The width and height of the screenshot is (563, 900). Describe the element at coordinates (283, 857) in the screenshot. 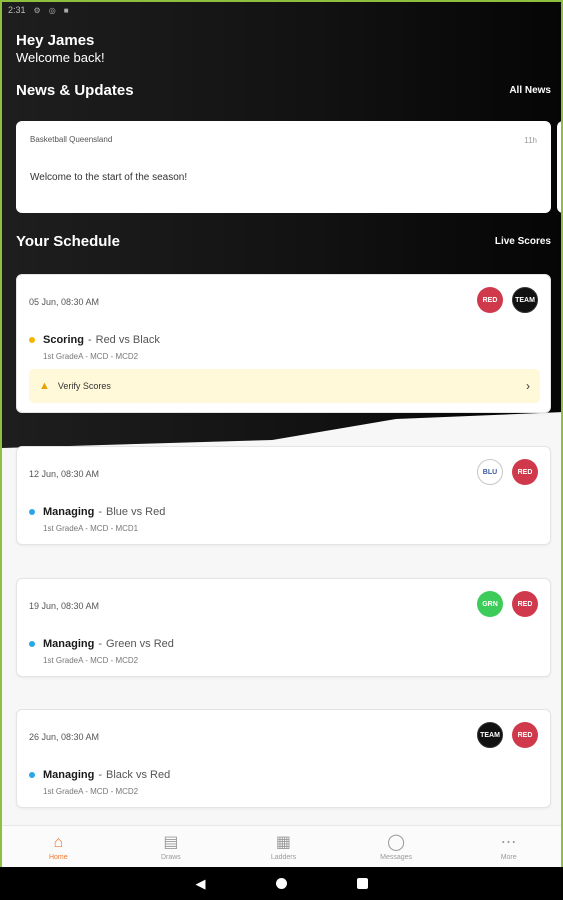

I see `nav-ladders-label: Ladders` at that location.